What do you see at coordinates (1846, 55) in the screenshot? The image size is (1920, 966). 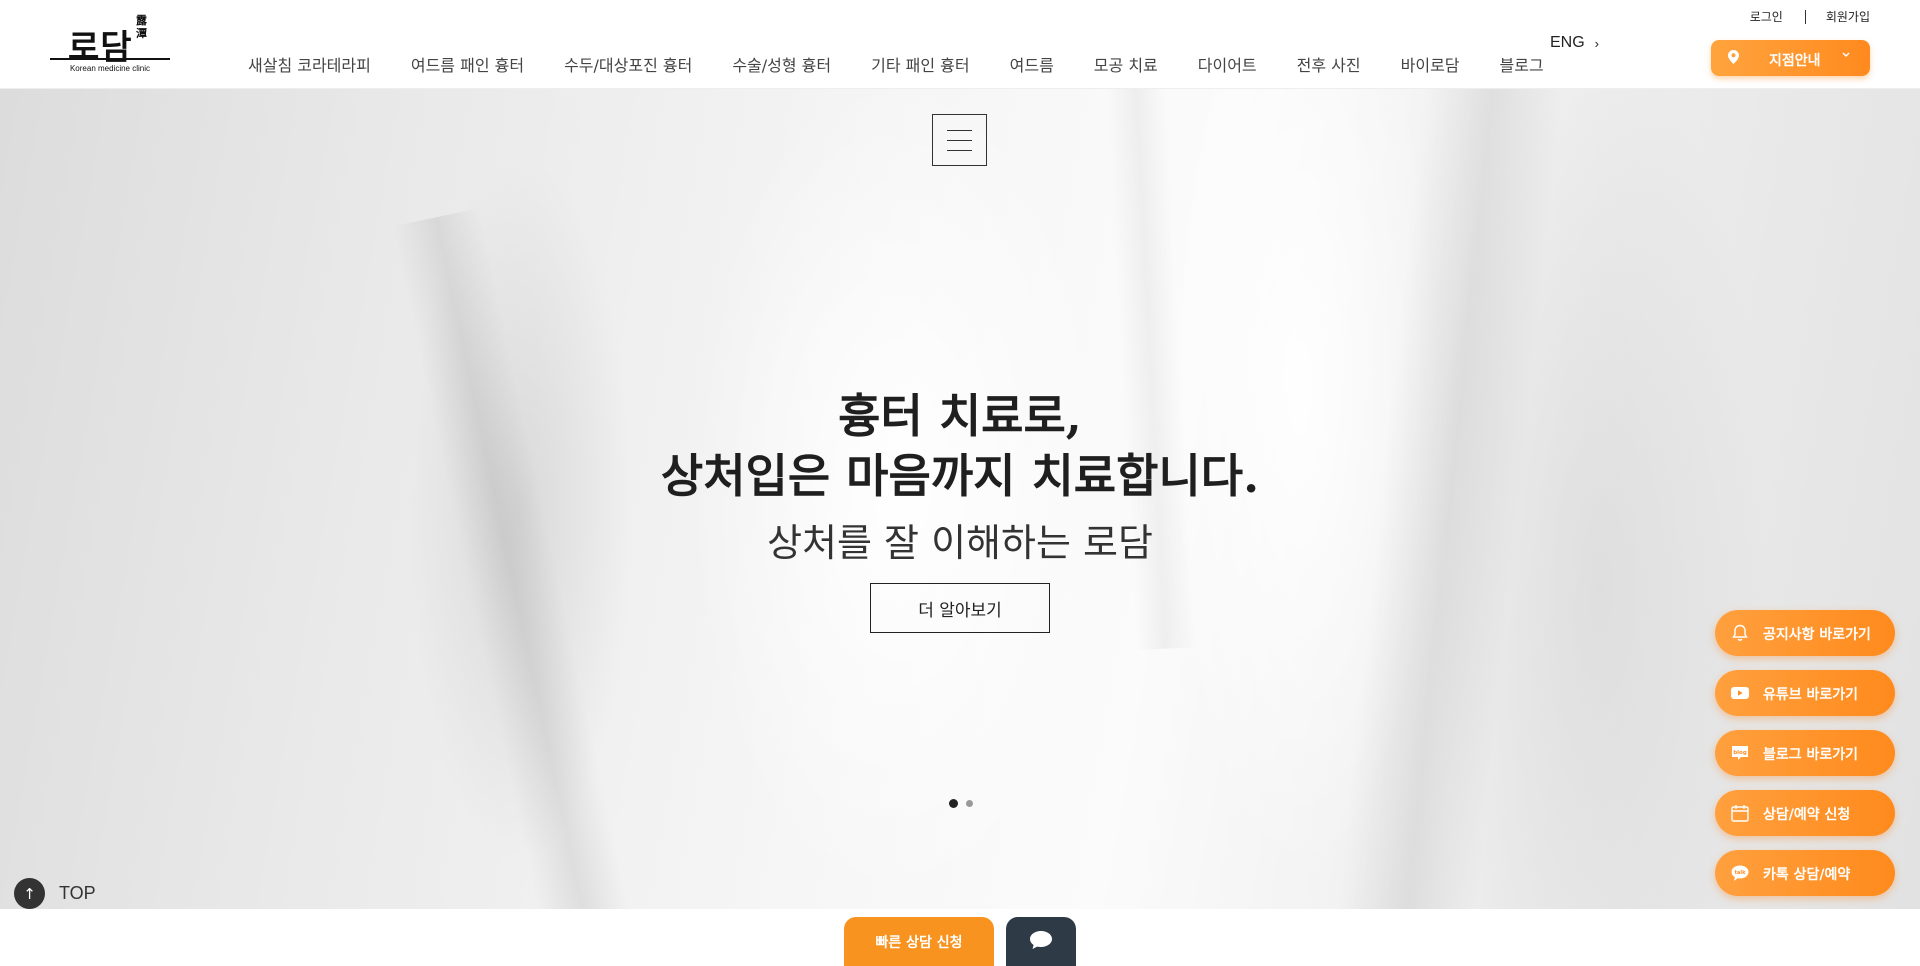 I see `chevron-down-icon` at bounding box center [1846, 55].